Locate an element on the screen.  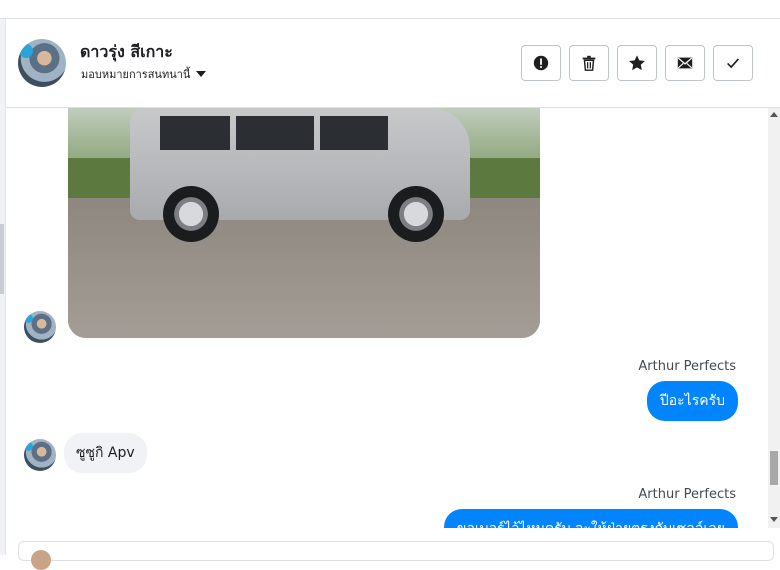
star-button is located at coordinates (637, 63).